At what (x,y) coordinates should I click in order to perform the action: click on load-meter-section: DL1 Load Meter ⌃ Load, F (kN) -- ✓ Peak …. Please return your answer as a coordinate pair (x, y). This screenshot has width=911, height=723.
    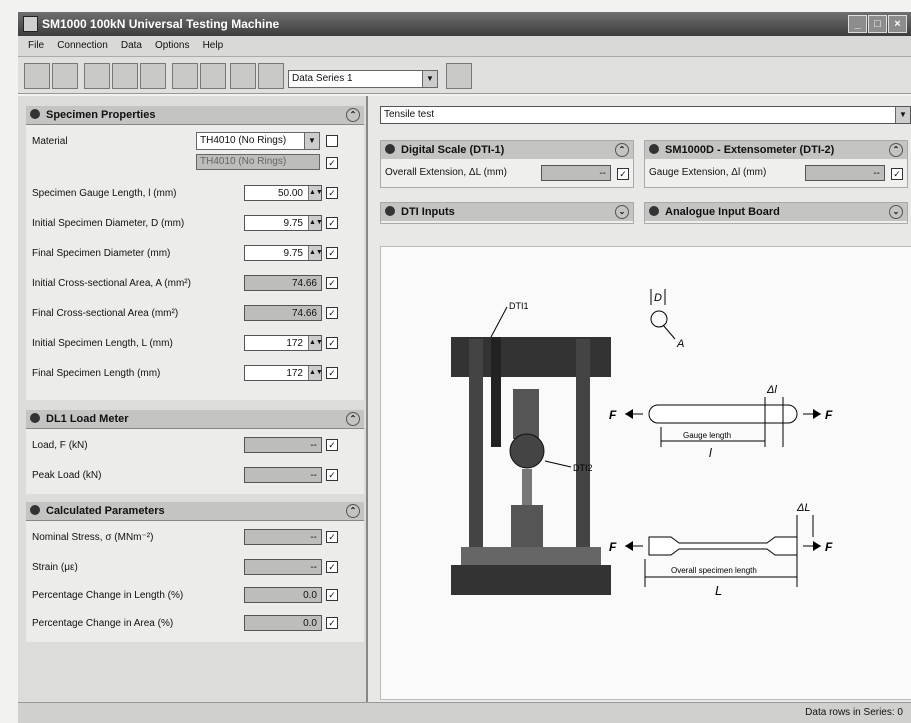
    Looking at the image, I should click on (195, 452).